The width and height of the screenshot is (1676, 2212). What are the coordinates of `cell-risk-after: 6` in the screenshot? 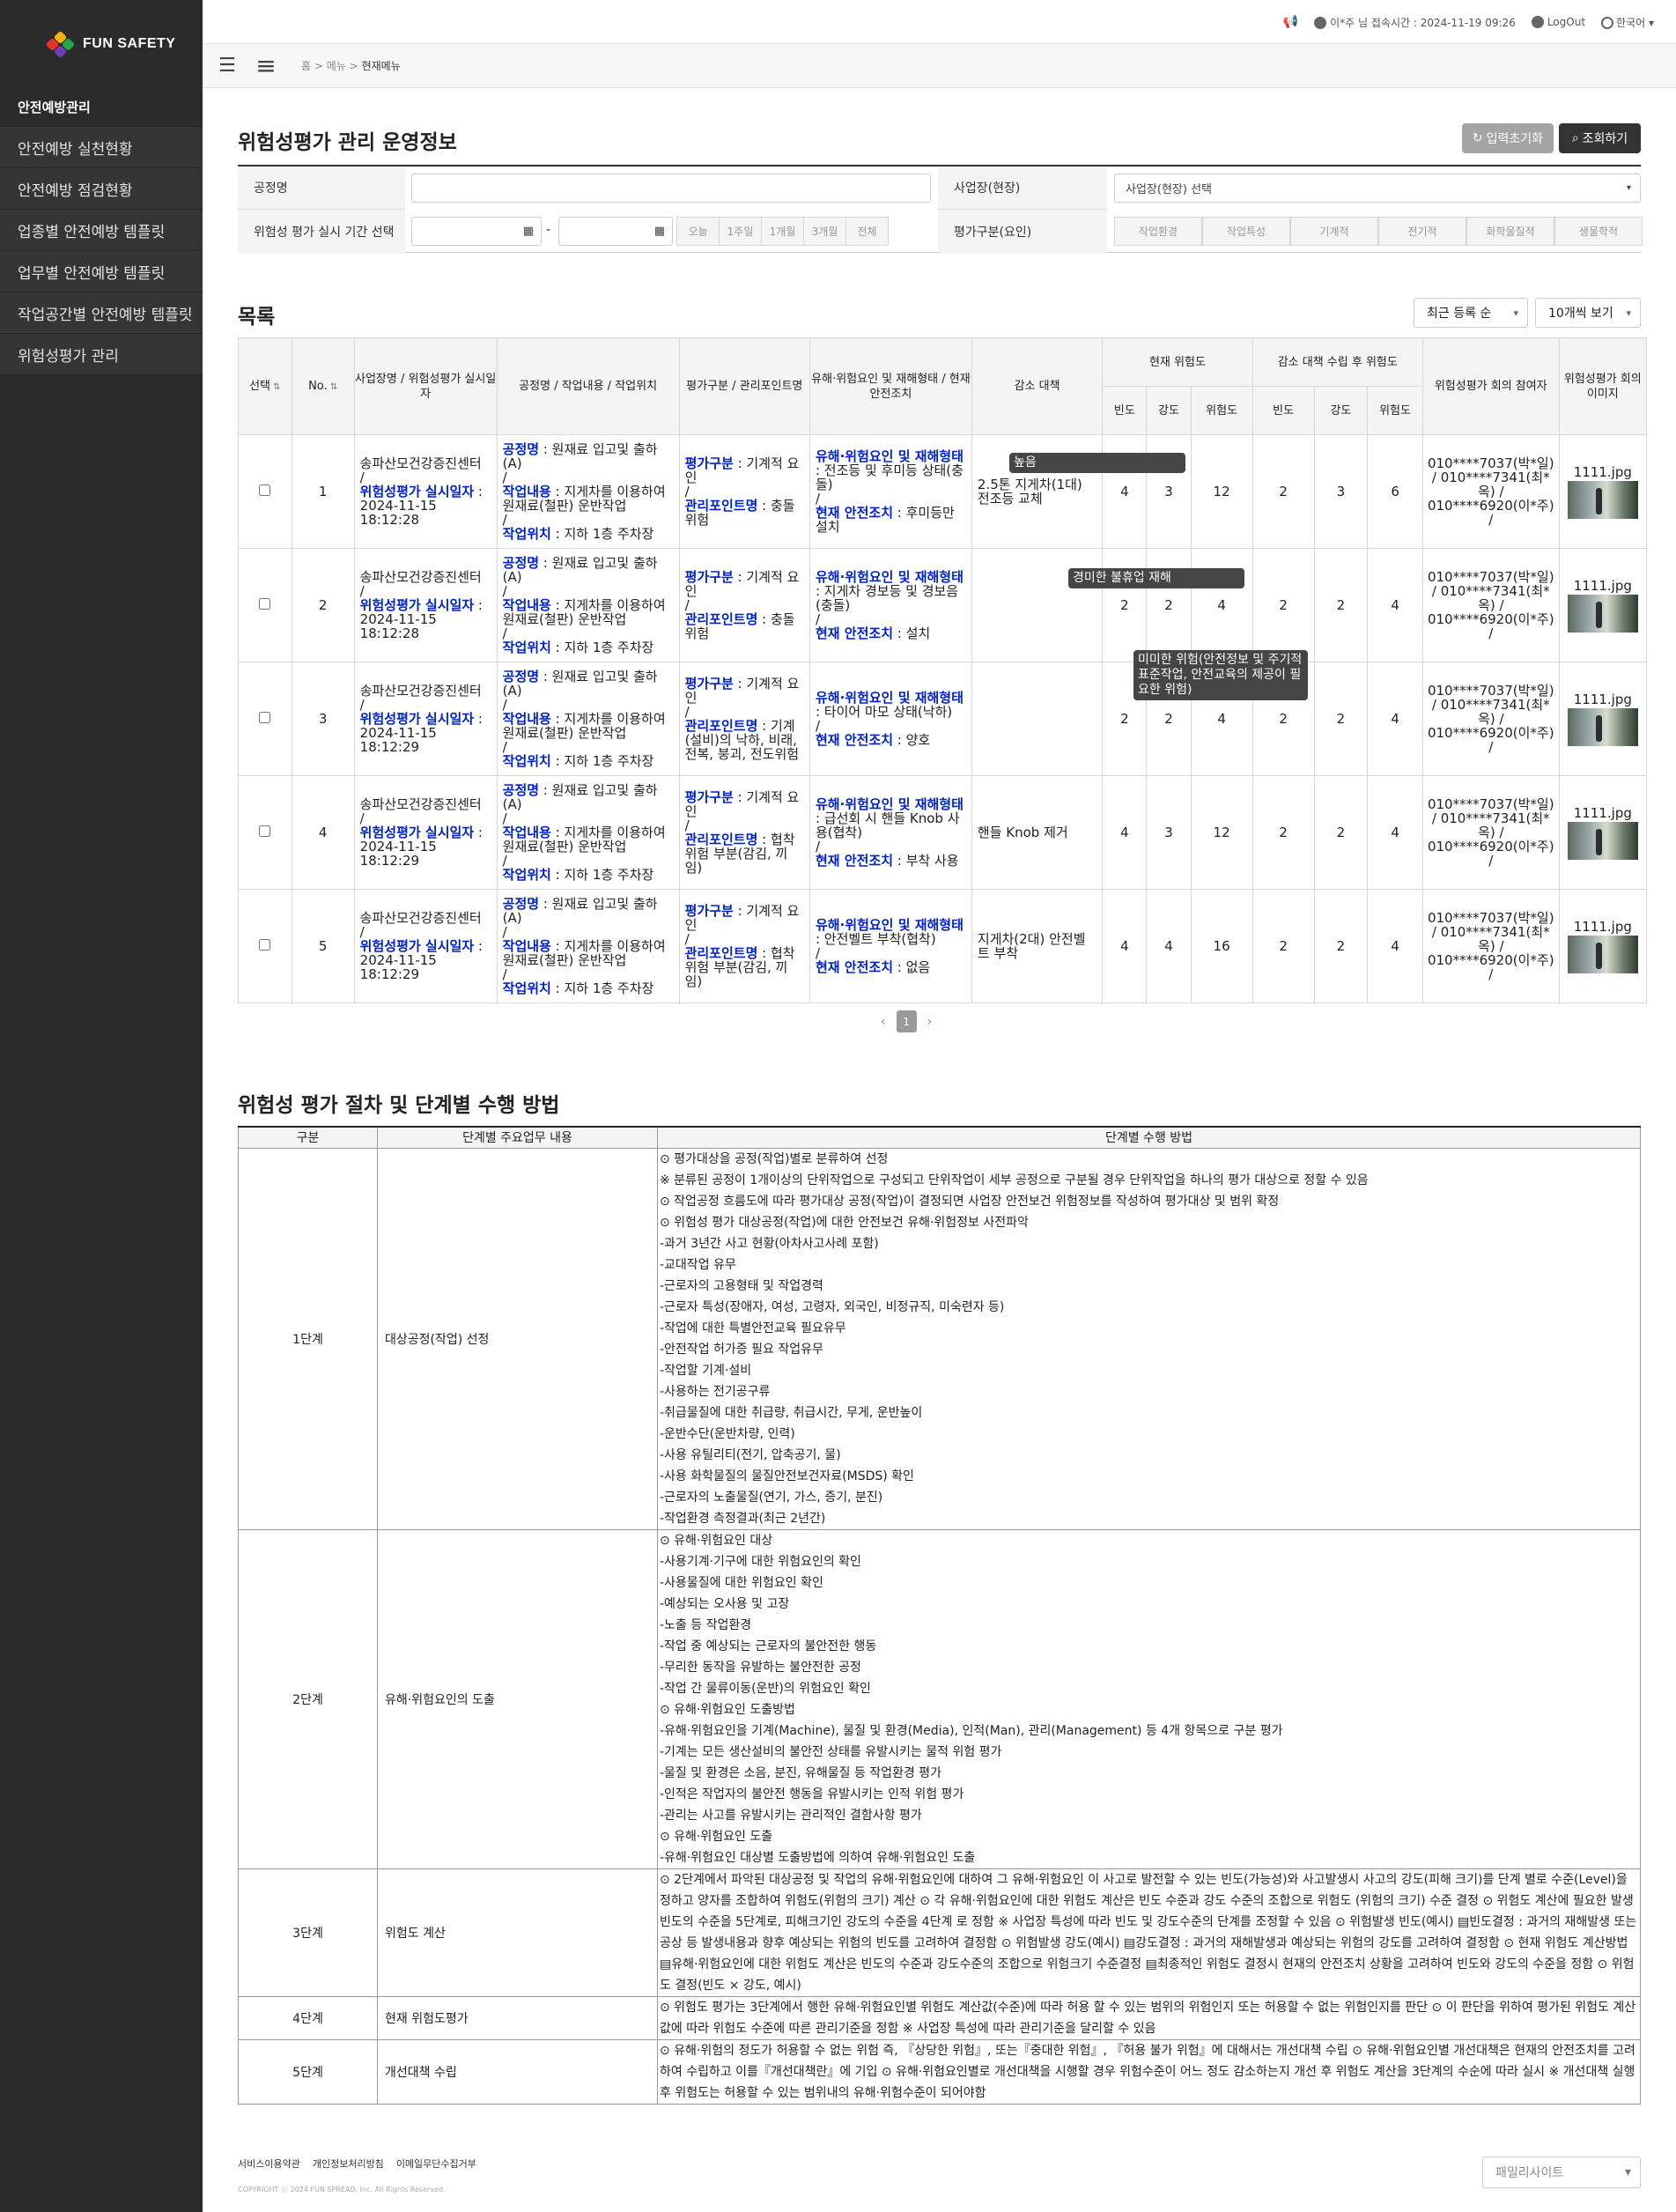 It's located at (1395, 491).